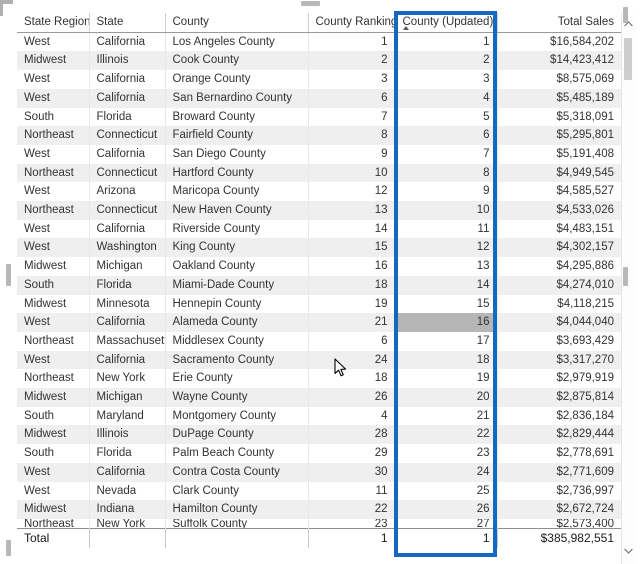  I want to click on cell-county-ranking: 11, so click(352, 491).